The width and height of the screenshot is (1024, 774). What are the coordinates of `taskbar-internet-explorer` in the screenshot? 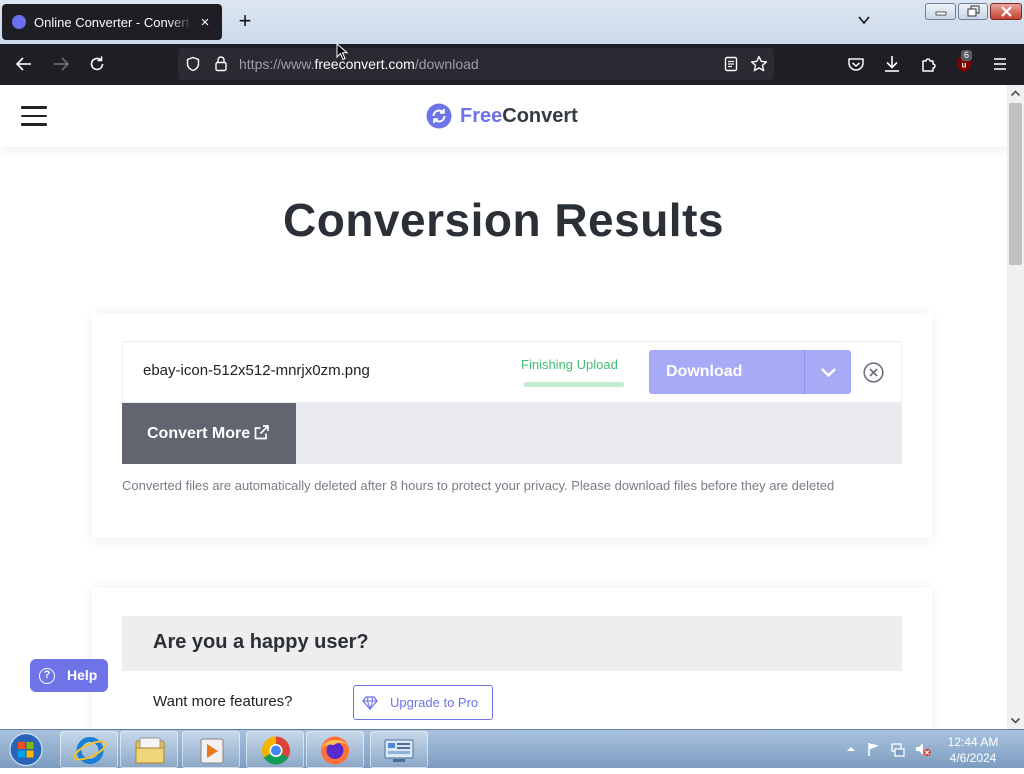 It's located at (89, 749).